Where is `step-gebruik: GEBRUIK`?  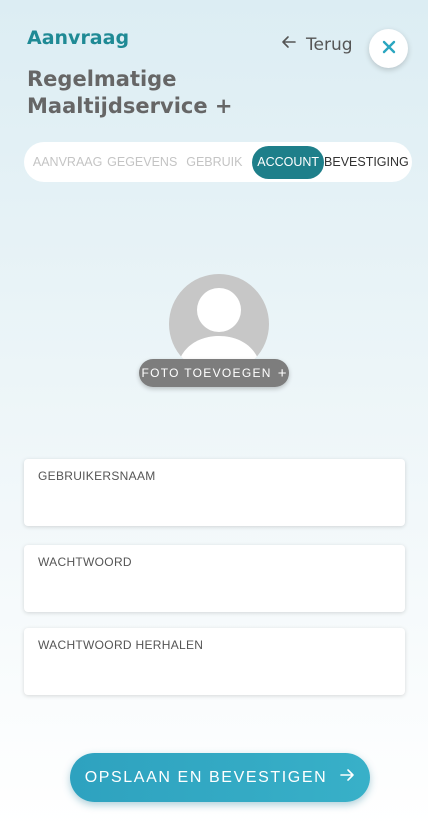
step-gebruik: GEBRUIK is located at coordinates (214, 162).